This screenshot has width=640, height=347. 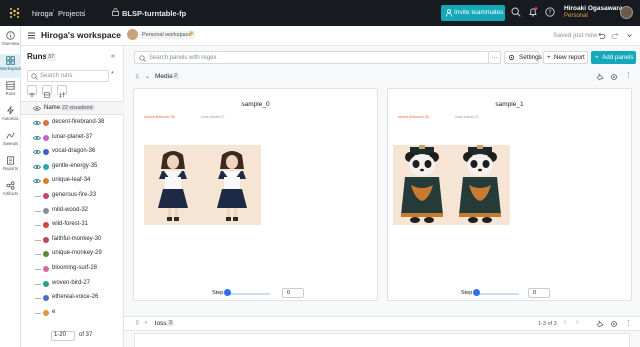 I want to click on run-row: lunar-planet-37, so click(x=72, y=138).